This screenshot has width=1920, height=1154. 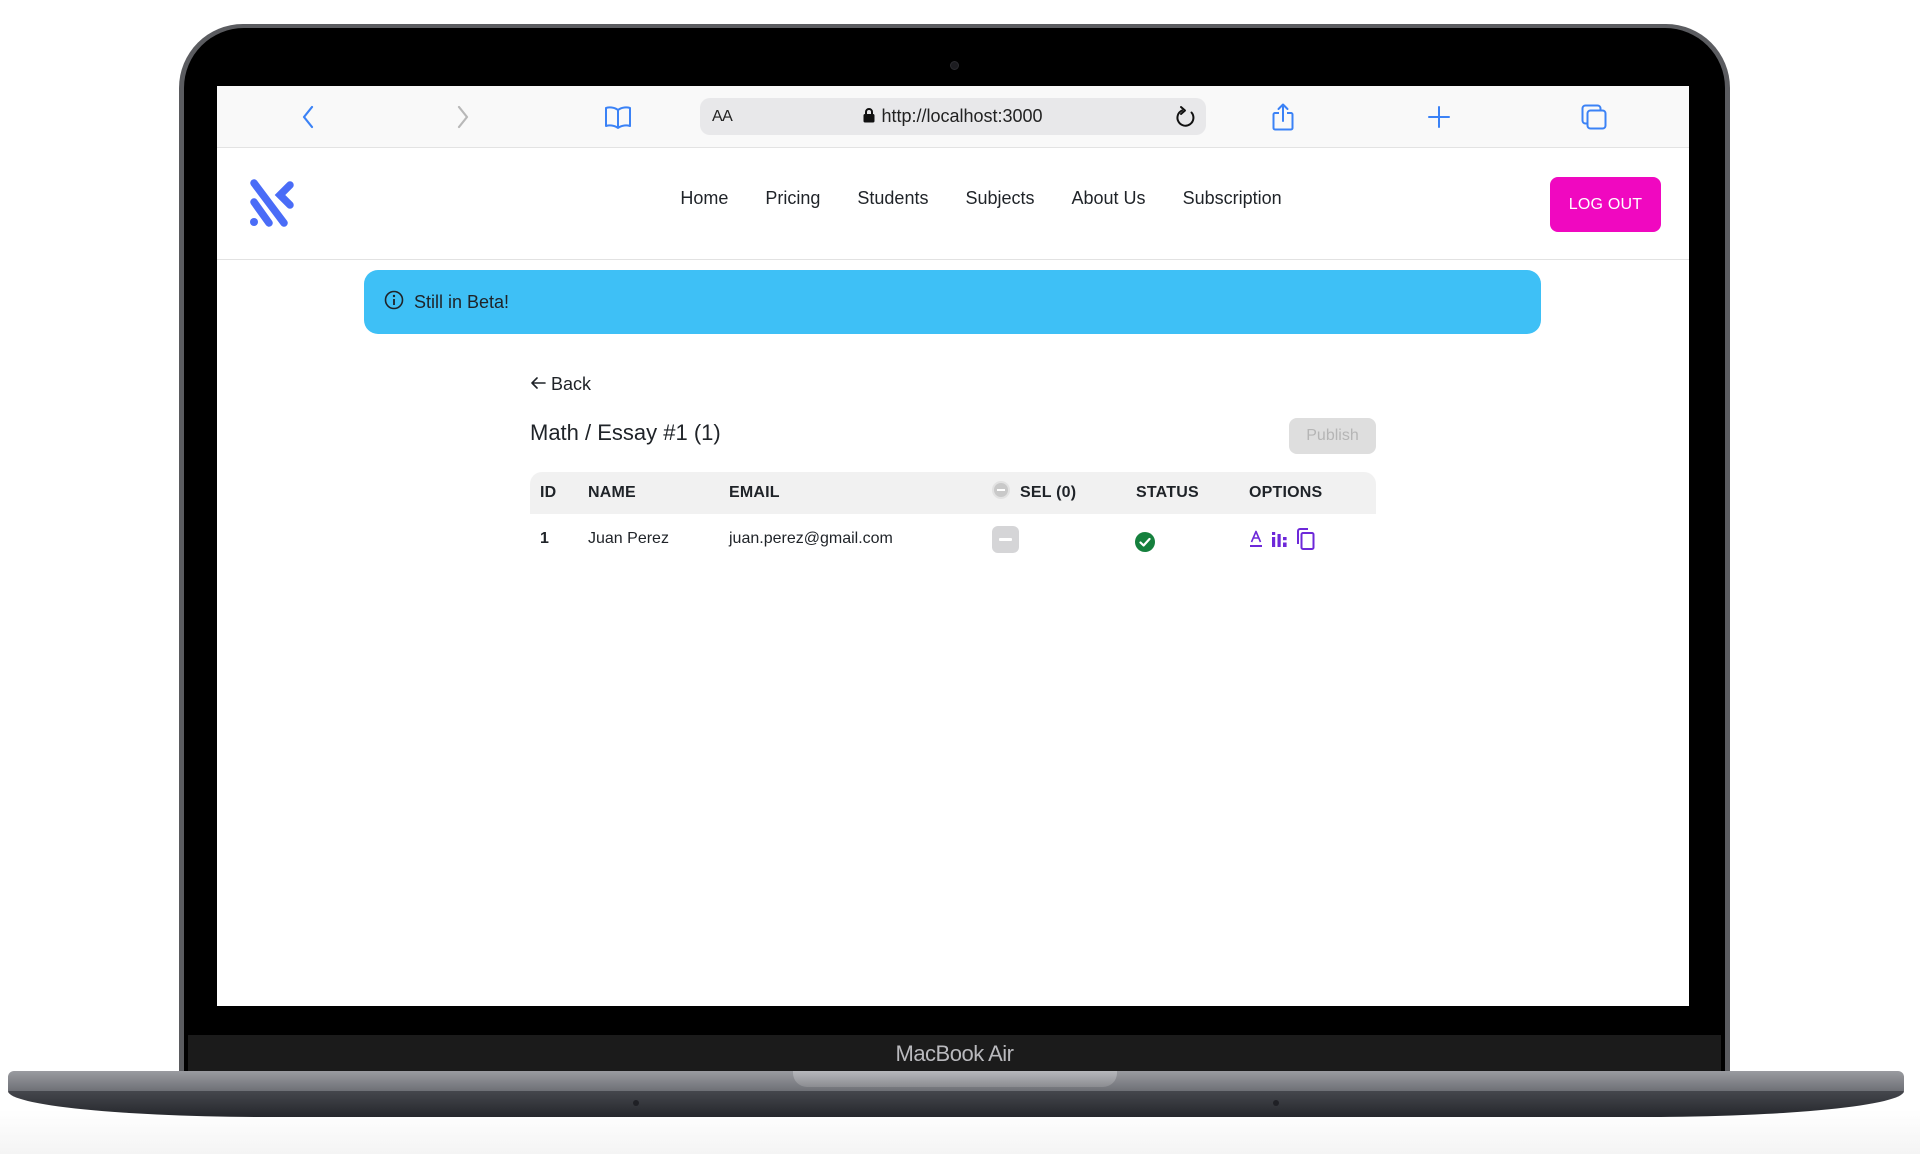 I want to click on forward-icon, so click(x=463, y=117).